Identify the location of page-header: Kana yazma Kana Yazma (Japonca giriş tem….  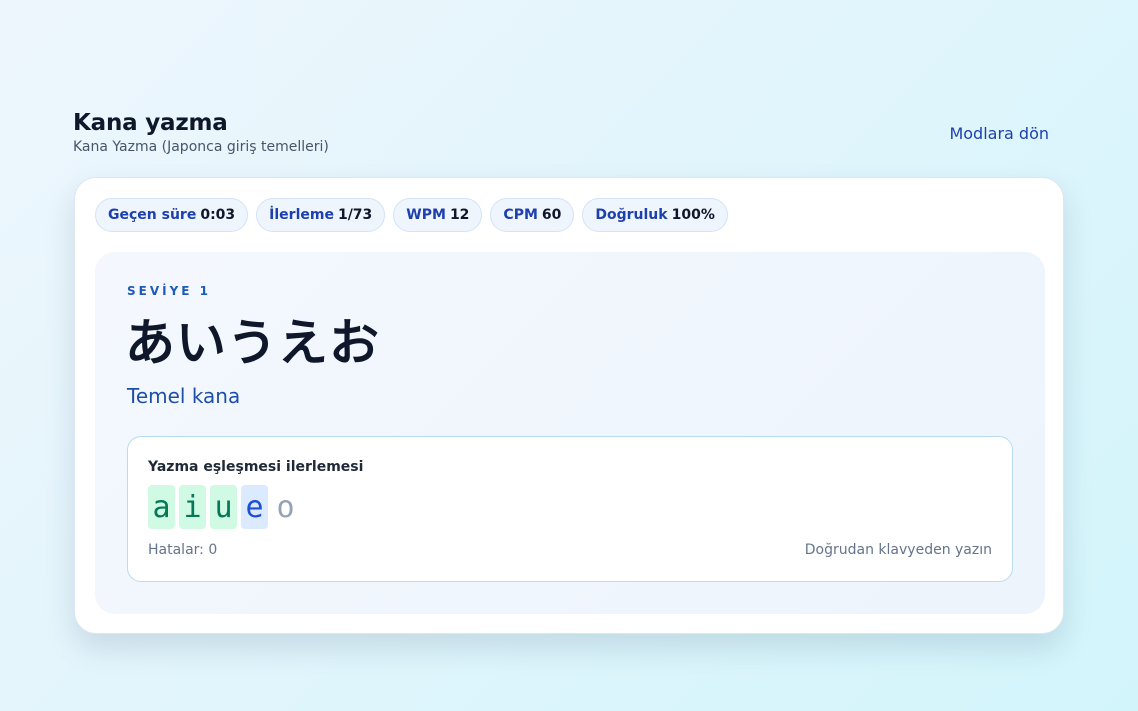
(568, 136).